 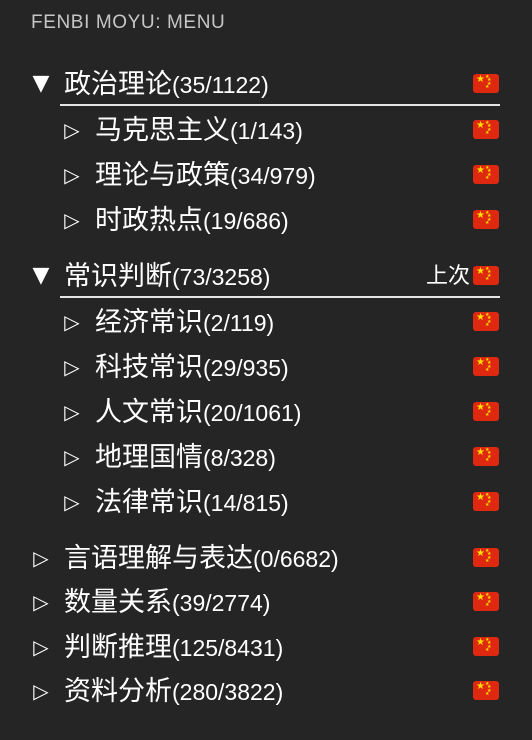 I want to click on tree-category-row: ▷ 资料分析(280/3822) ★ ★ ★ ★ ★, so click(x=266, y=691).